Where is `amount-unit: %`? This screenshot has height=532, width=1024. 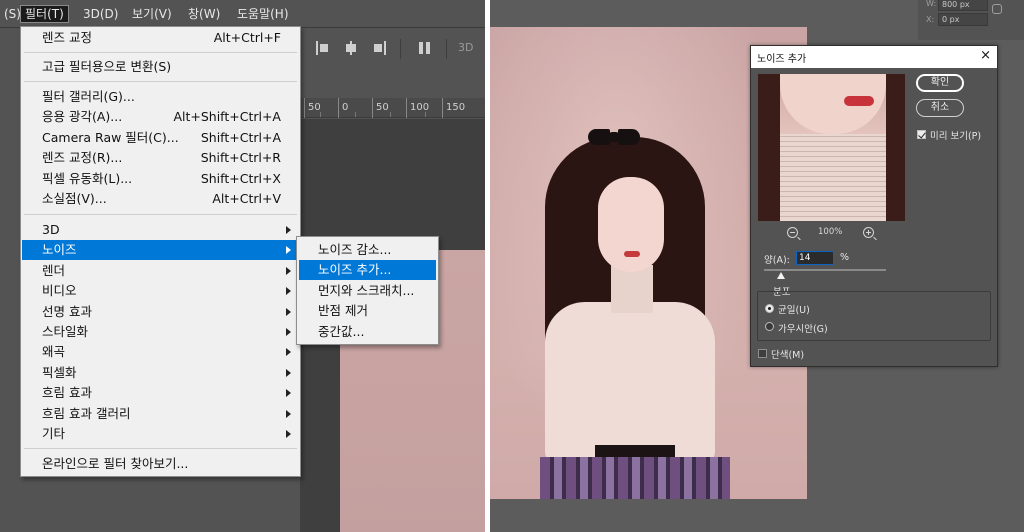 amount-unit: % is located at coordinates (845, 257).